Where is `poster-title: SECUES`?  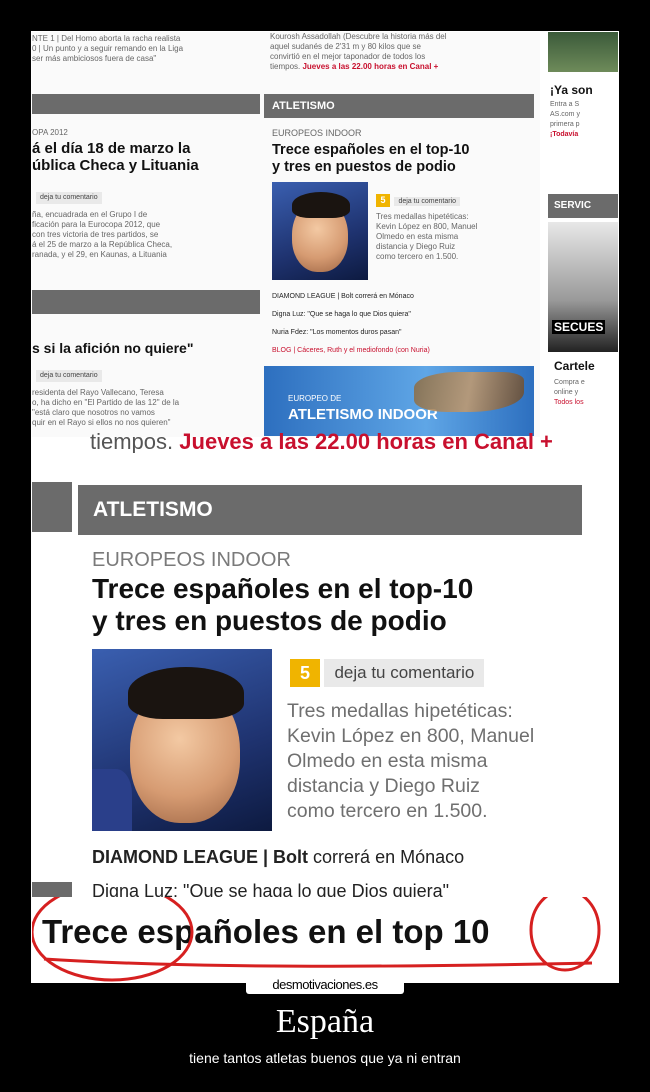
poster-title: SECUES is located at coordinates (579, 327).